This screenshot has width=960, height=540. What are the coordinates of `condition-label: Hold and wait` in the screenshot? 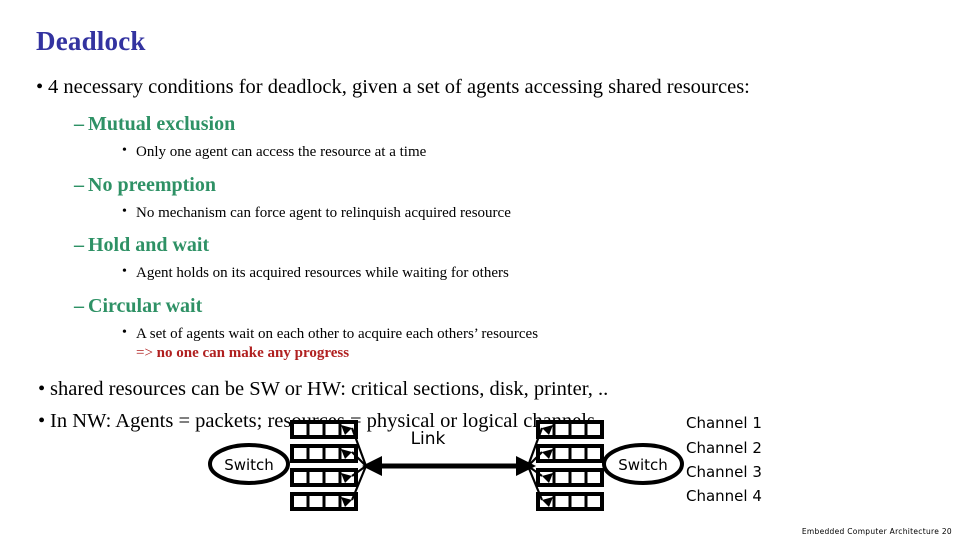 It's located at (149, 245).